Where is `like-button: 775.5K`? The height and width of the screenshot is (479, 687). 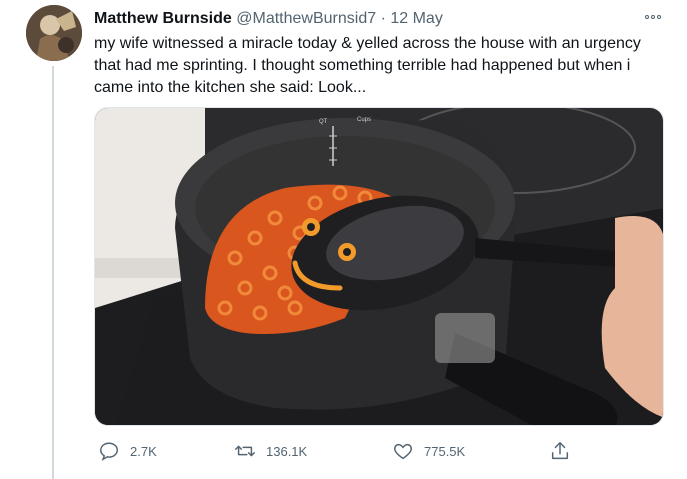 like-button: 775.5K is located at coordinates (428, 451).